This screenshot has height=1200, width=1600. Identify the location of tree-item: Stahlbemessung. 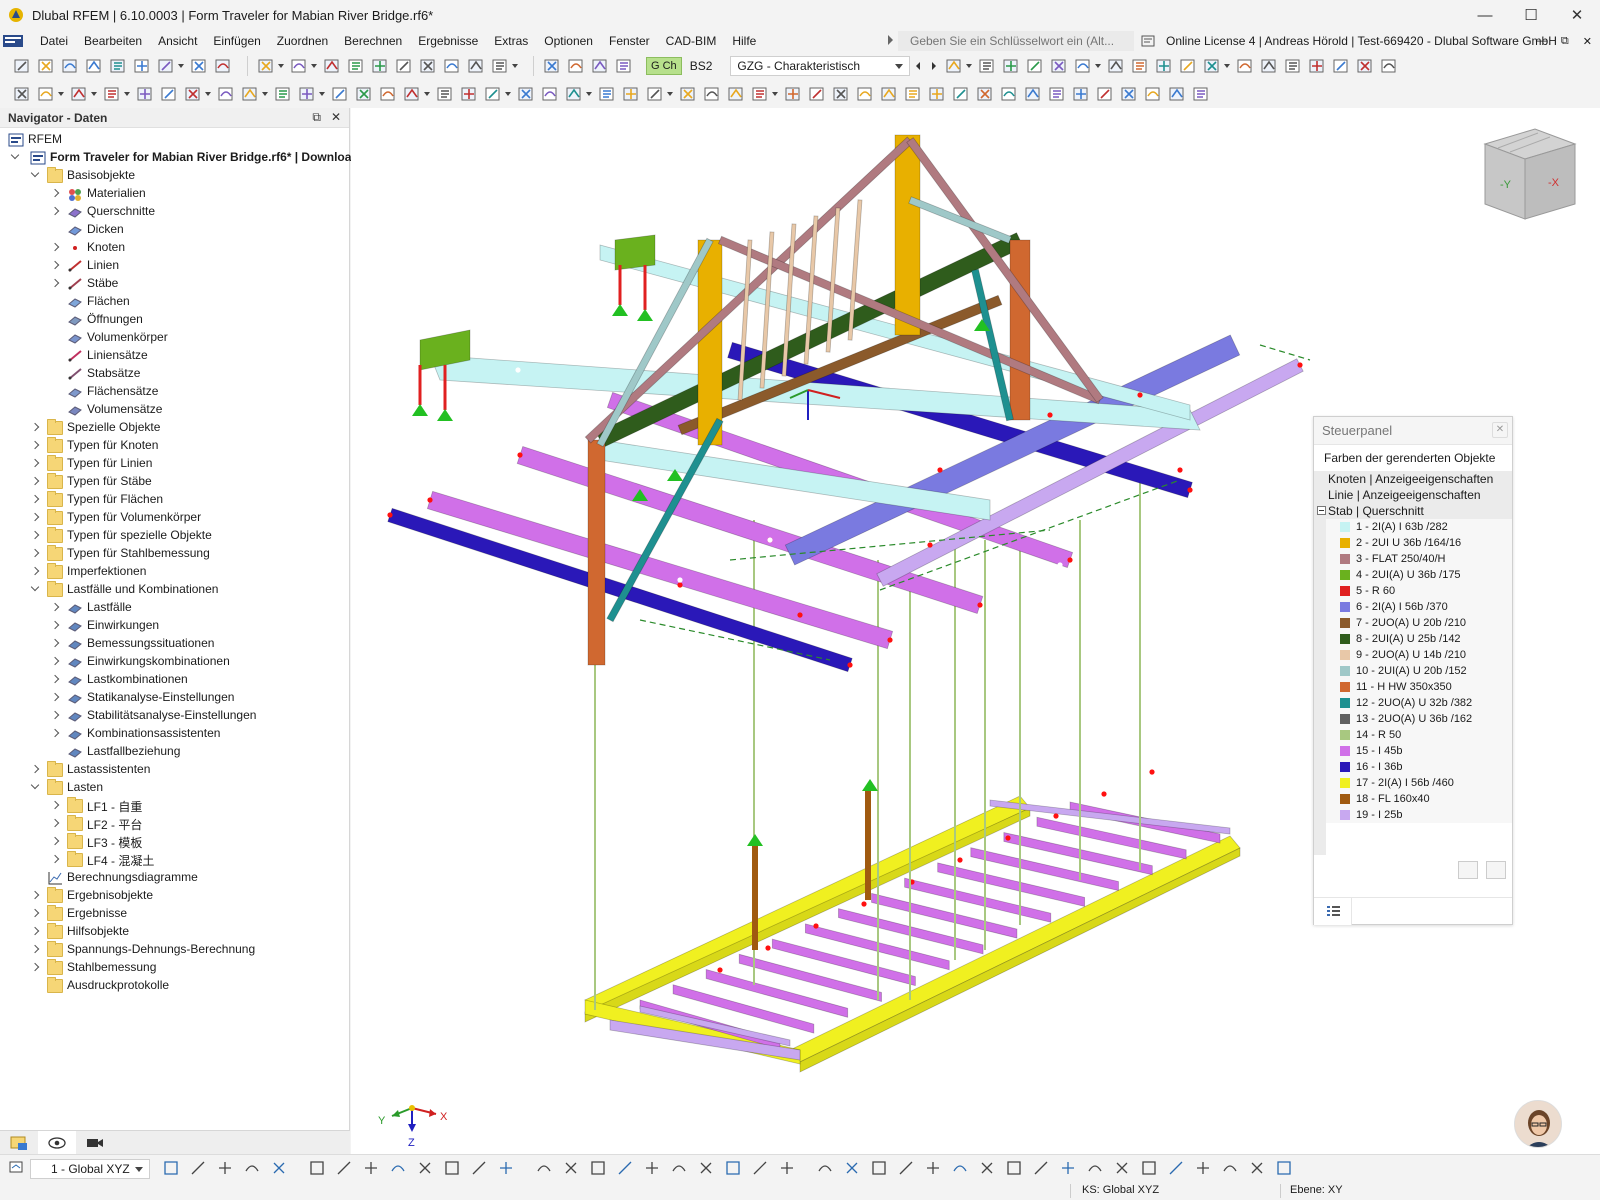
(174, 967).